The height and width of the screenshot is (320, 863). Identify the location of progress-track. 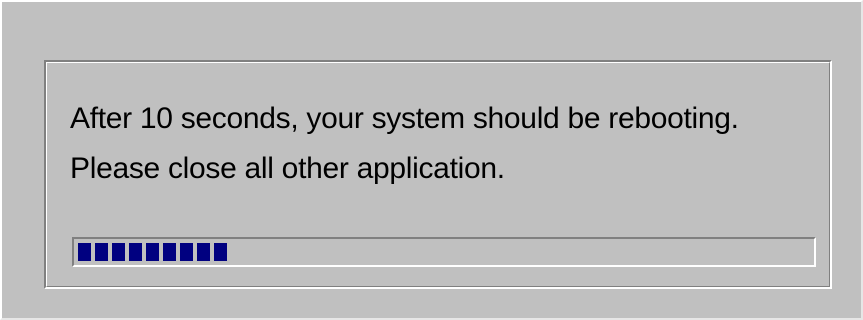
(444, 252).